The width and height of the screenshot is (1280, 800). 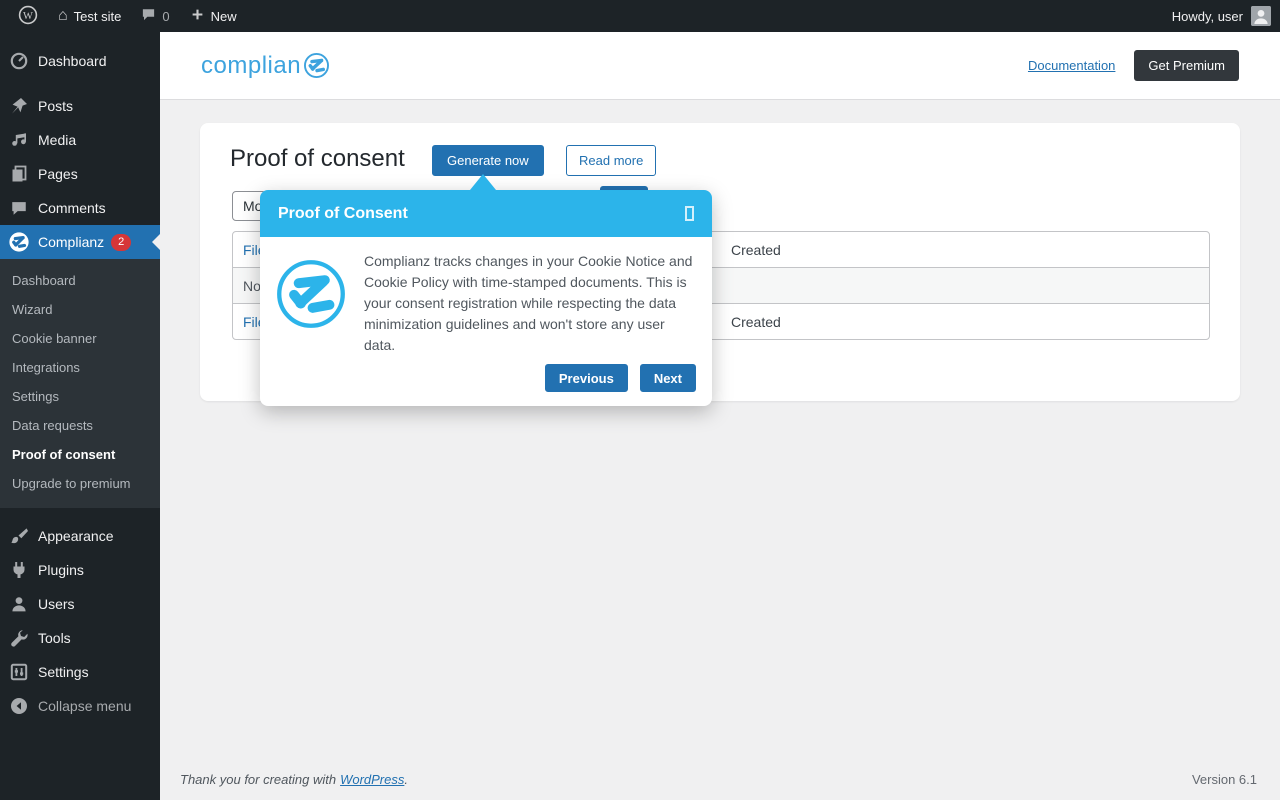 What do you see at coordinates (80, 174) in the screenshot?
I see `sidebar-item-pages: Pages` at bounding box center [80, 174].